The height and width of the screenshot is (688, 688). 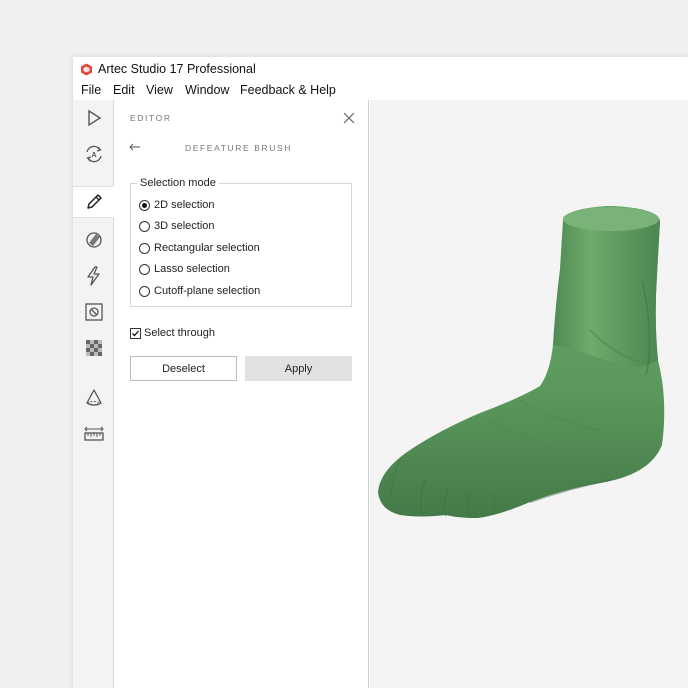 I want to click on toolbar-fix, so click(x=93, y=312).